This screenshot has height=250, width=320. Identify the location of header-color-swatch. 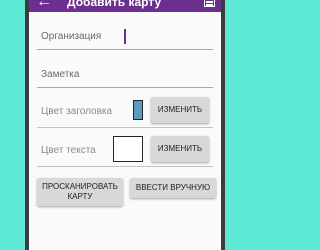
(138, 110).